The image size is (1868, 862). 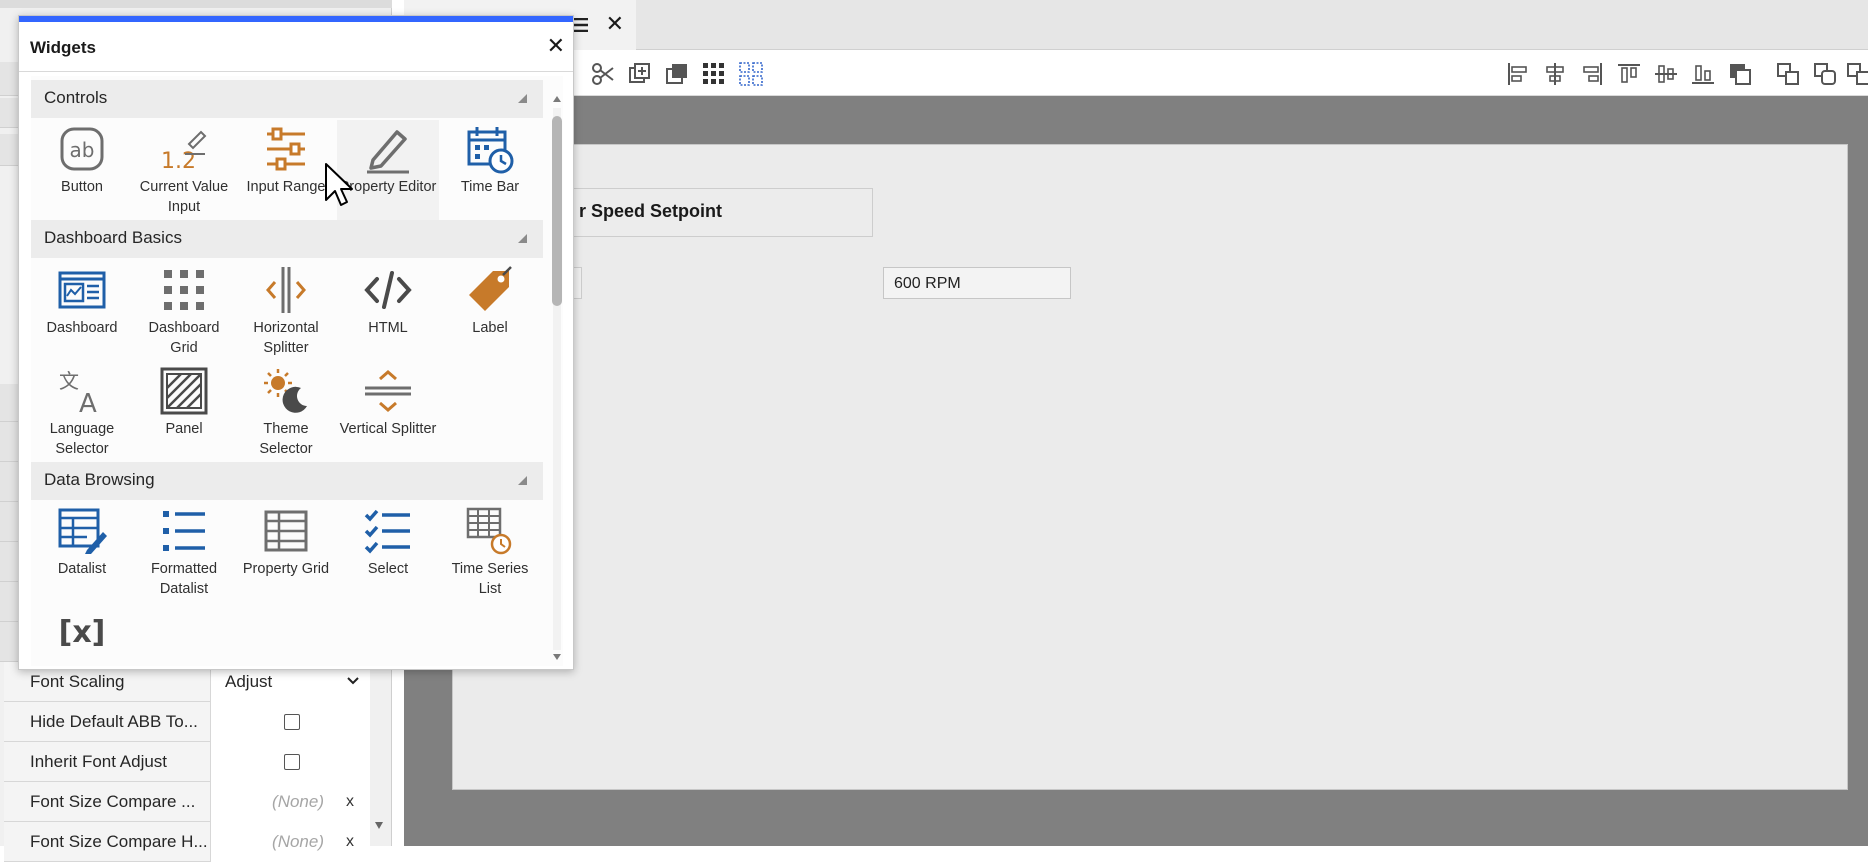 What do you see at coordinates (286, 439) in the screenshot?
I see `widget-label: Theme Selector` at bounding box center [286, 439].